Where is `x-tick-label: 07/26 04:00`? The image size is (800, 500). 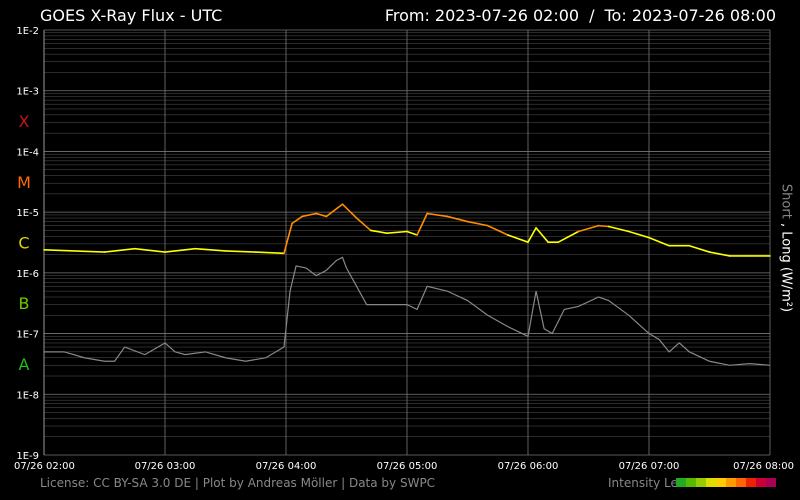
x-tick-label: 07/26 04:00 is located at coordinates (286, 466).